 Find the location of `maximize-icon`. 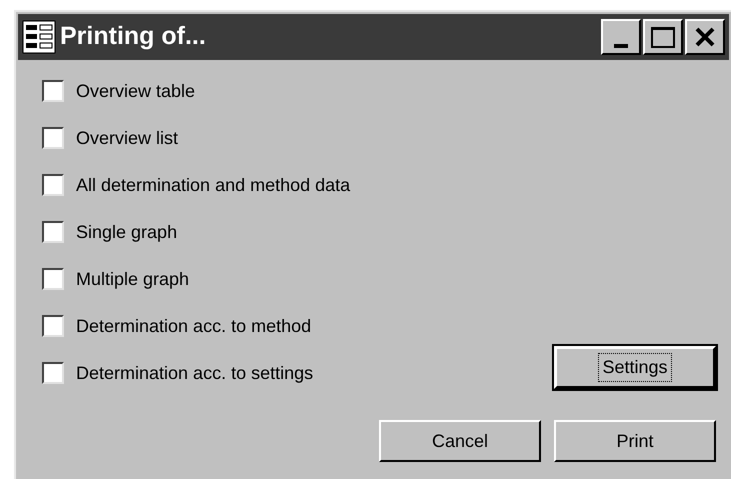

maximize-icon is located at coordinates (663, 37).